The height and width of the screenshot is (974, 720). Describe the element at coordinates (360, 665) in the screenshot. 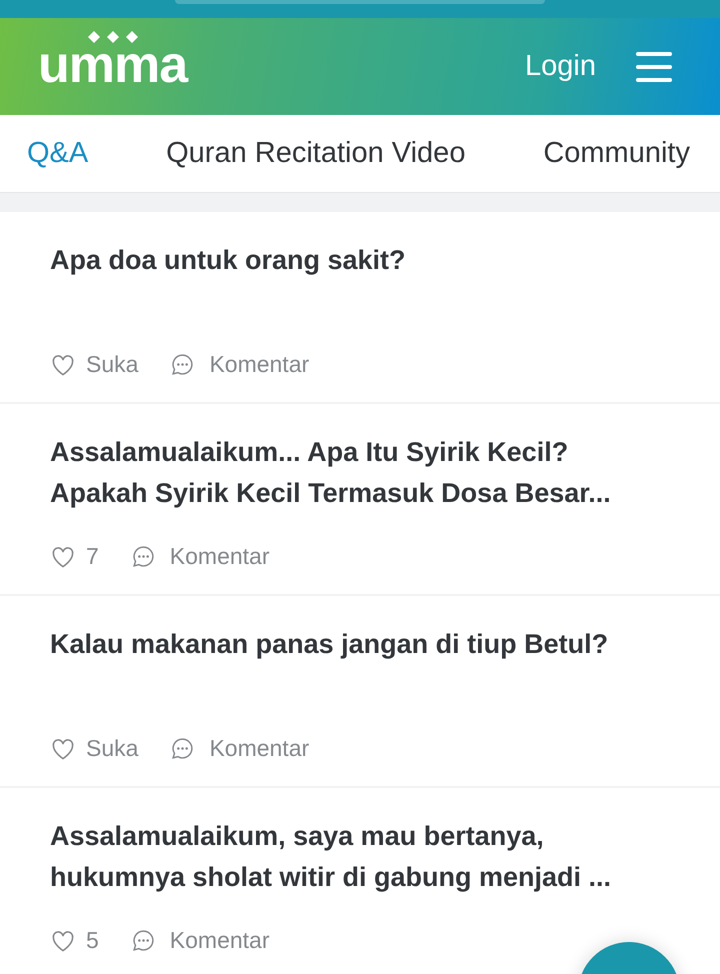

I see `question-title: Kalau makanan panas jangan di tiup Betul?` at that location.